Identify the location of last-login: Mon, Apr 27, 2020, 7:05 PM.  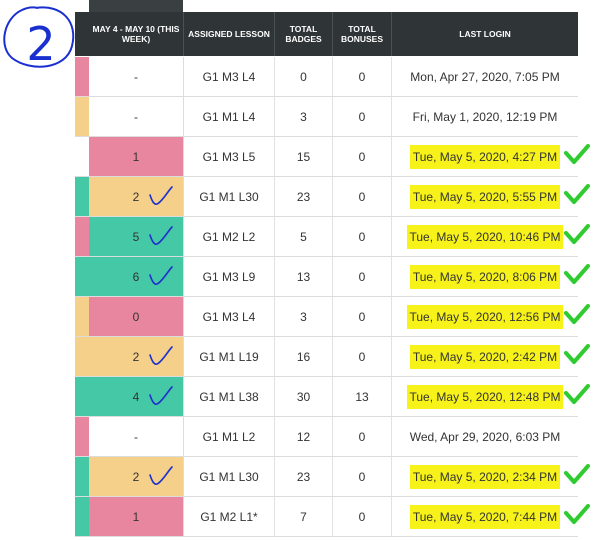
(485, 76).